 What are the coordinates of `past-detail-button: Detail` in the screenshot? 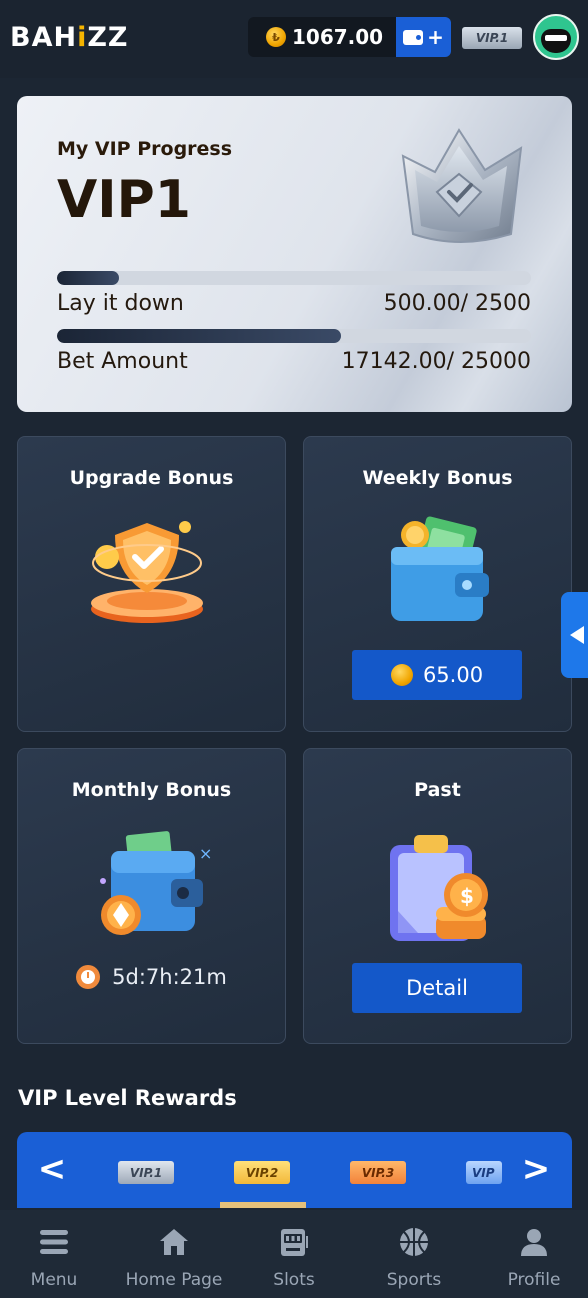 It's located at (437, 988).